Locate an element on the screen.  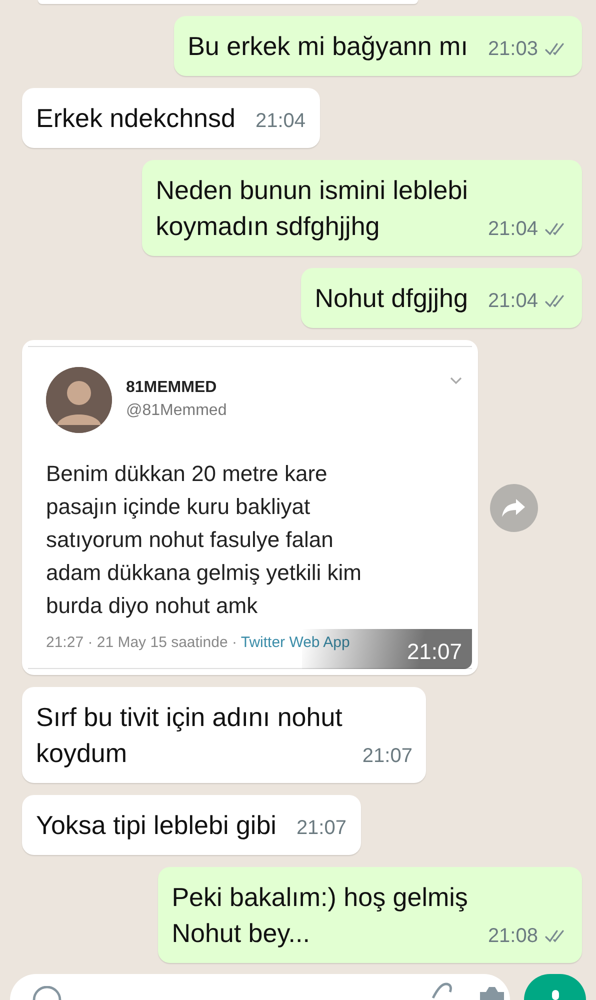
message-text: Nohut dfgjjhg is located at coordinates (391, 298).